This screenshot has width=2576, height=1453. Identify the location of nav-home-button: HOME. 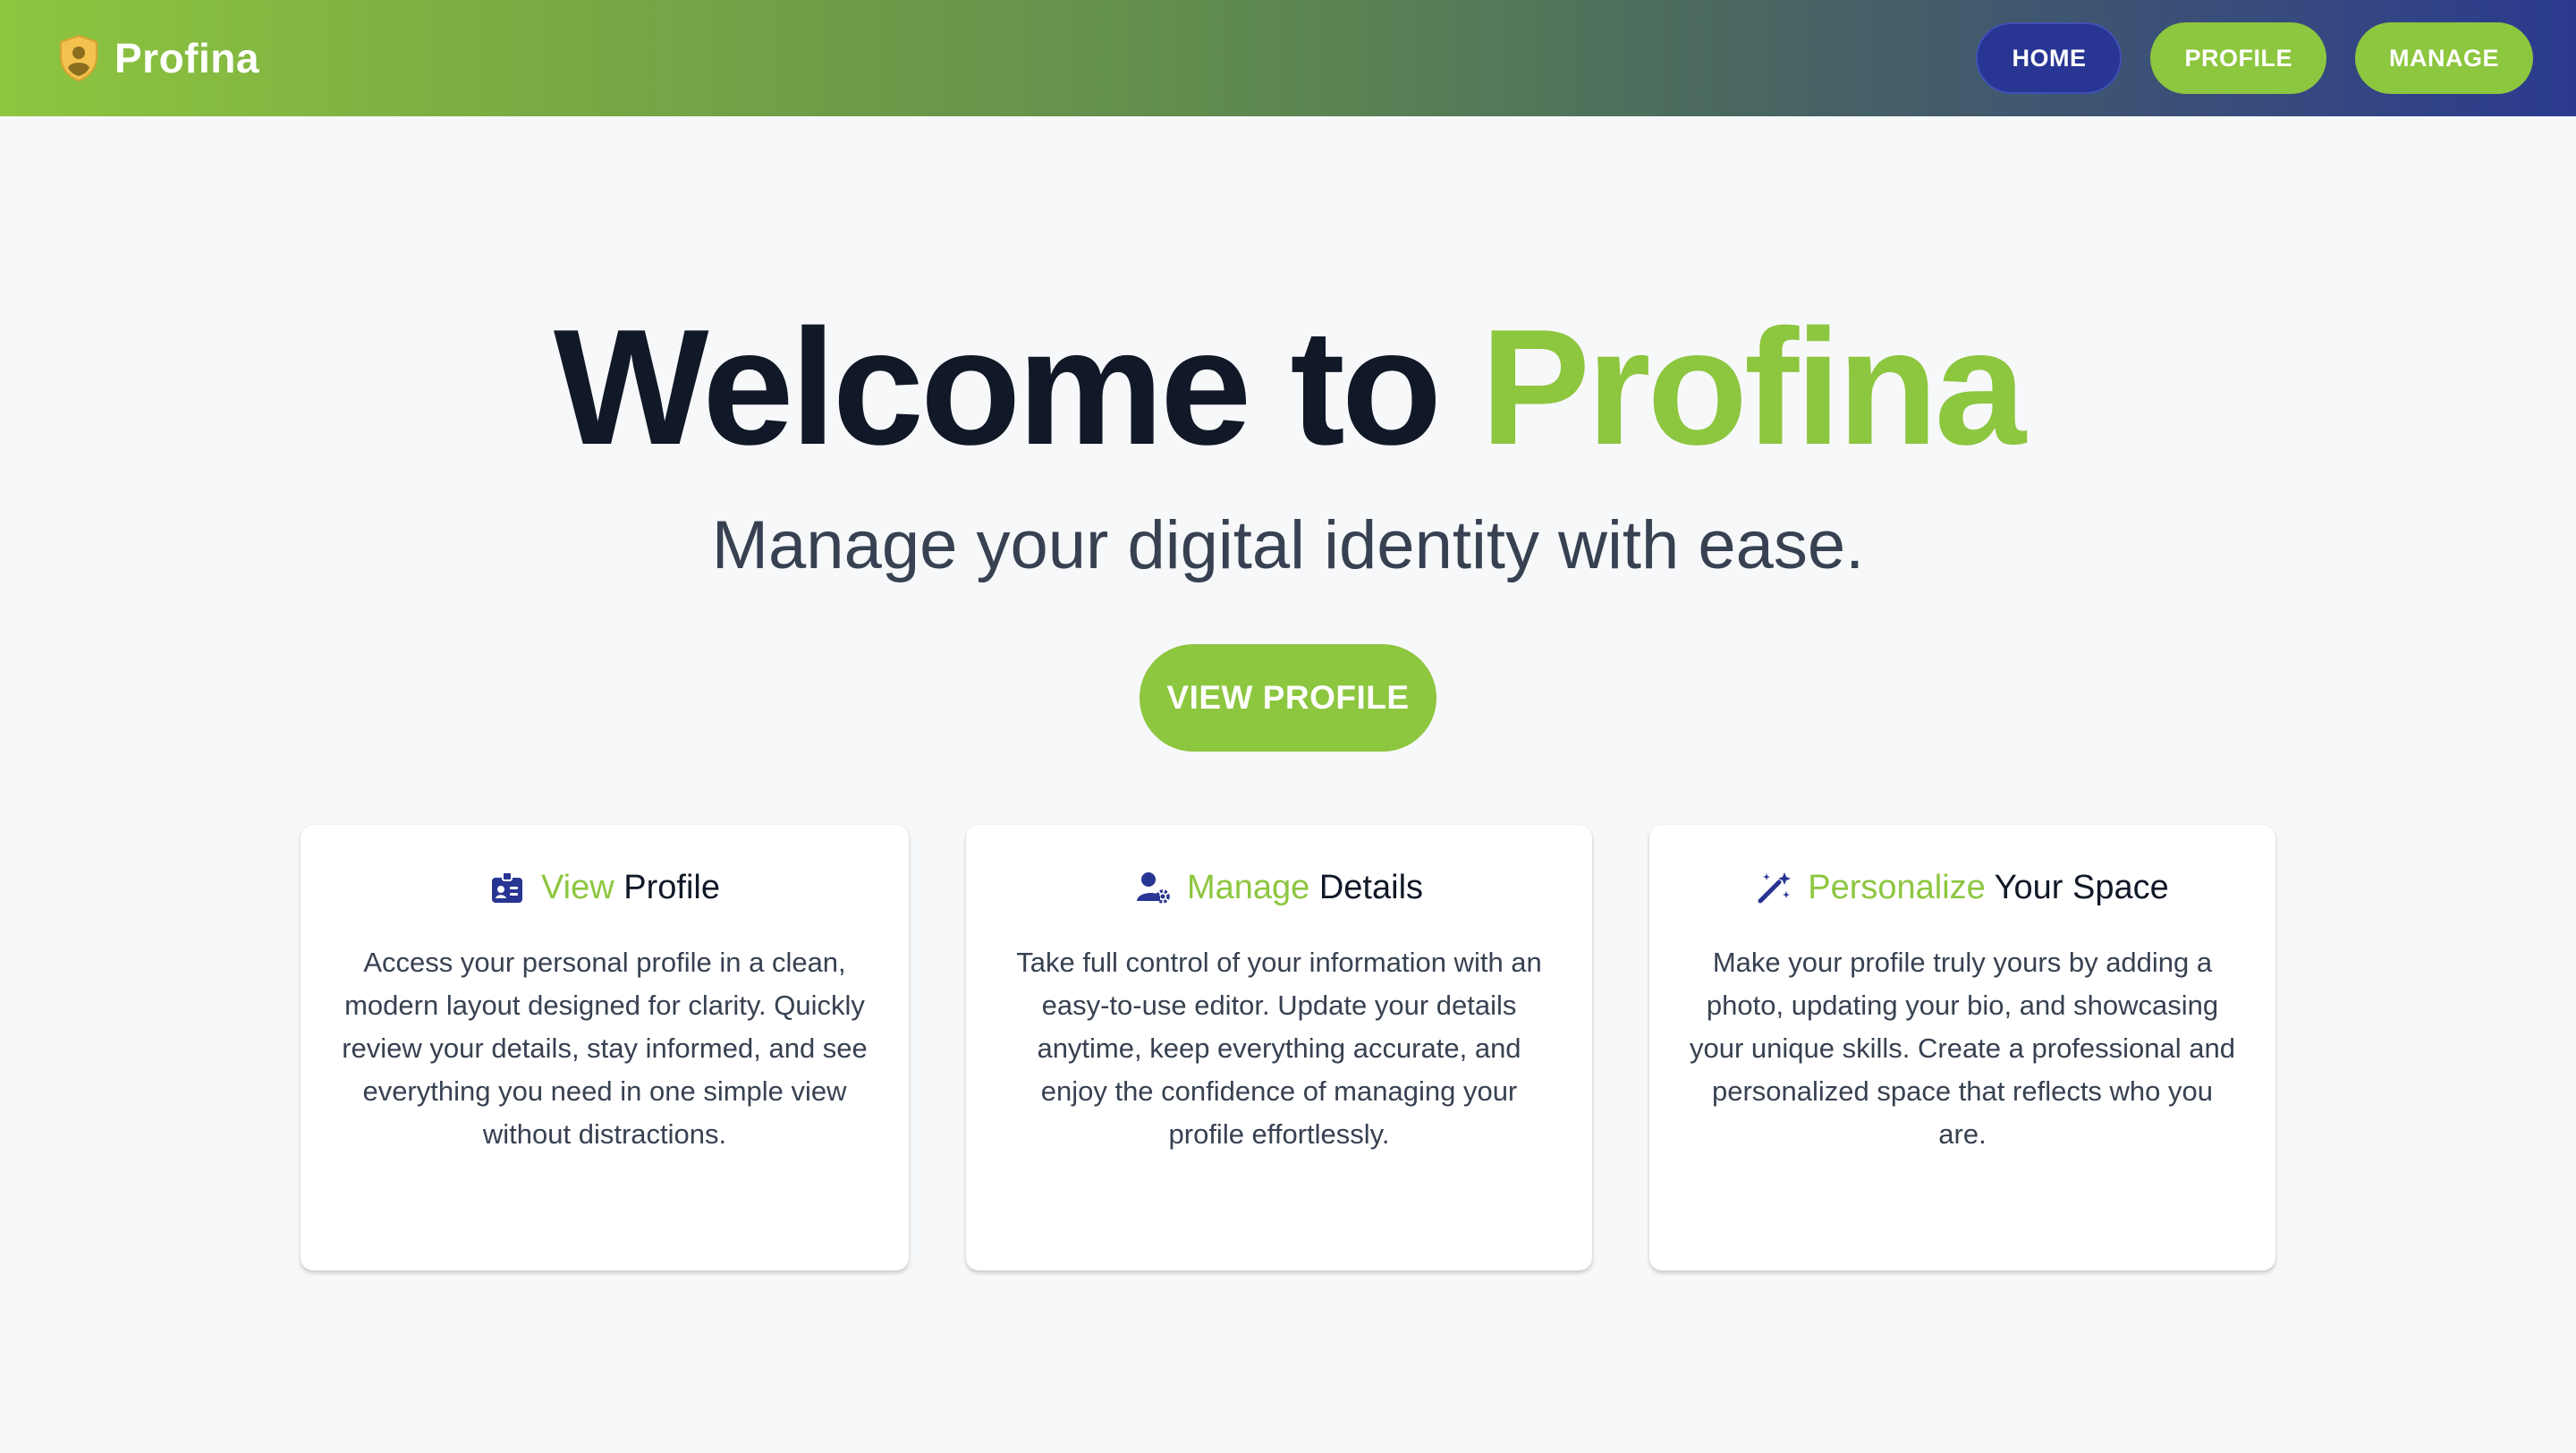
(2049, 58).